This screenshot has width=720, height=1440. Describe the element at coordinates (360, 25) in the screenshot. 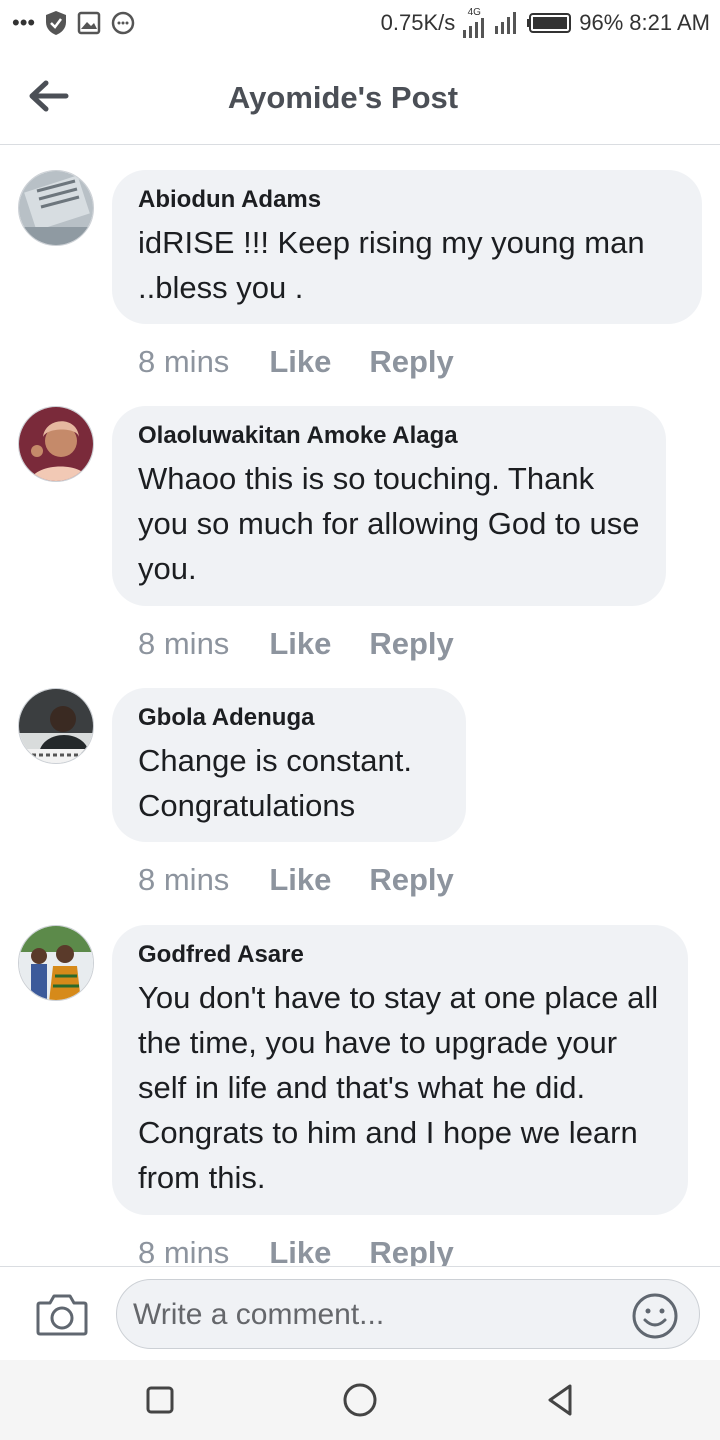

I see `status-bar: ••• 0.75K/s 4G 96% 8:21 AM` at that location.